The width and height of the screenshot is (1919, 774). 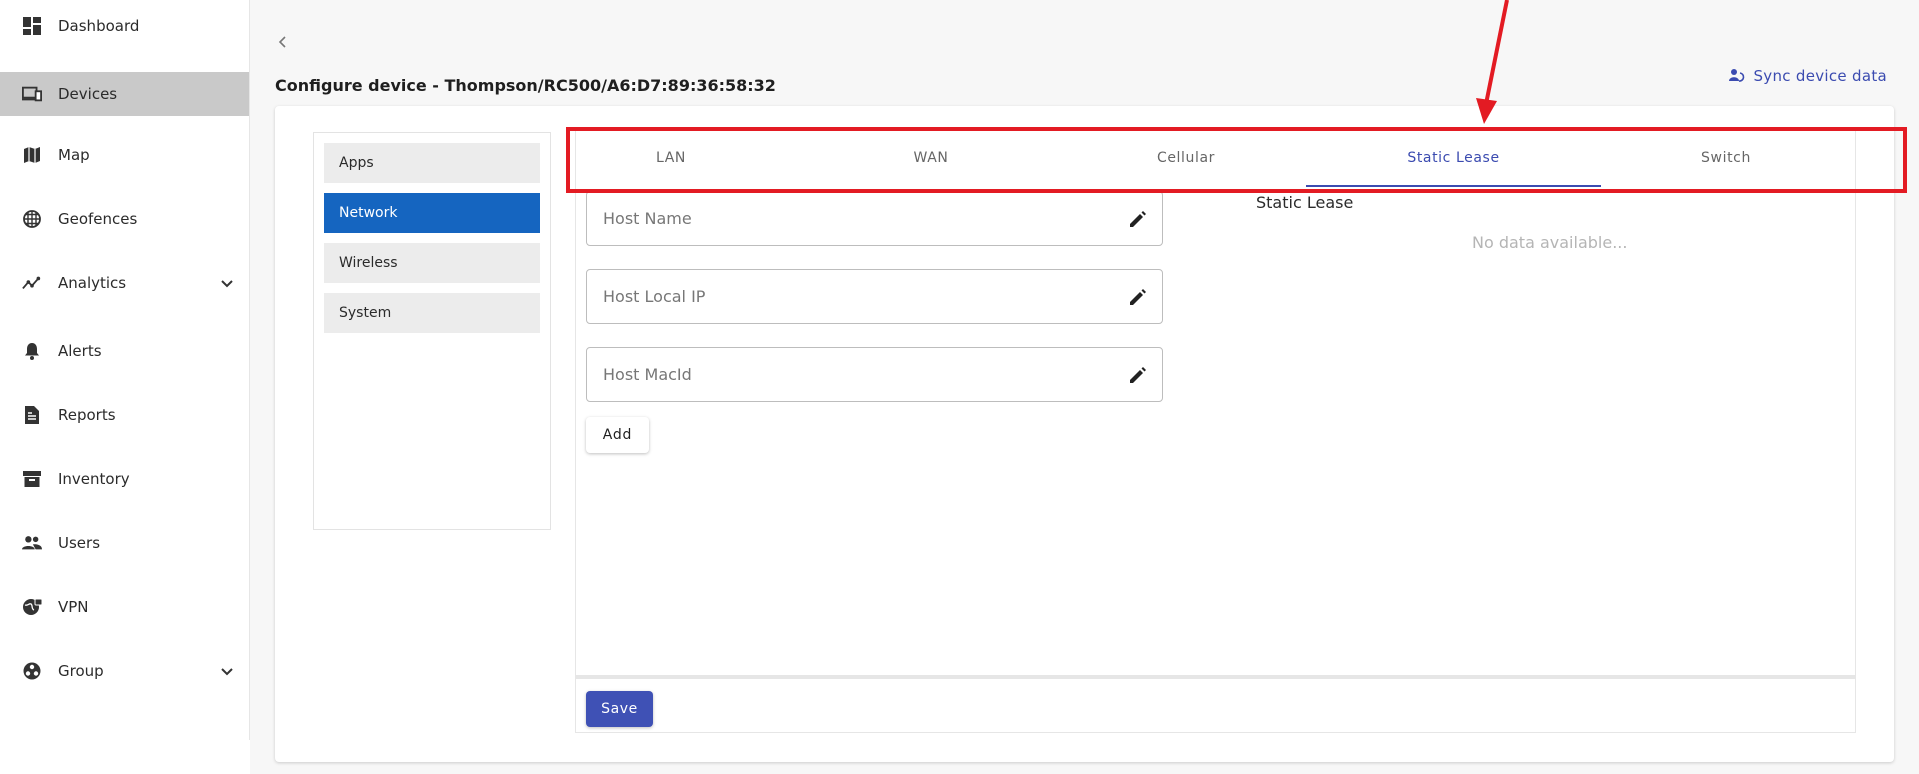 I want to click on divider, so click(x=1215, y=677).